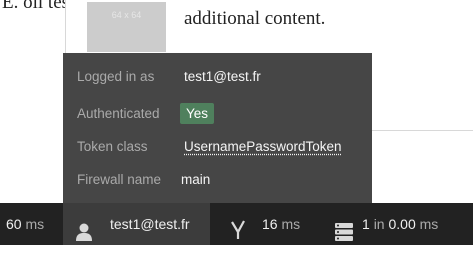 The width and height of the screenshot is (473, 257). What do you see at coordinates (84, 236) in the screenshot?
I see `person-icon` at bounding box center [84, 236].